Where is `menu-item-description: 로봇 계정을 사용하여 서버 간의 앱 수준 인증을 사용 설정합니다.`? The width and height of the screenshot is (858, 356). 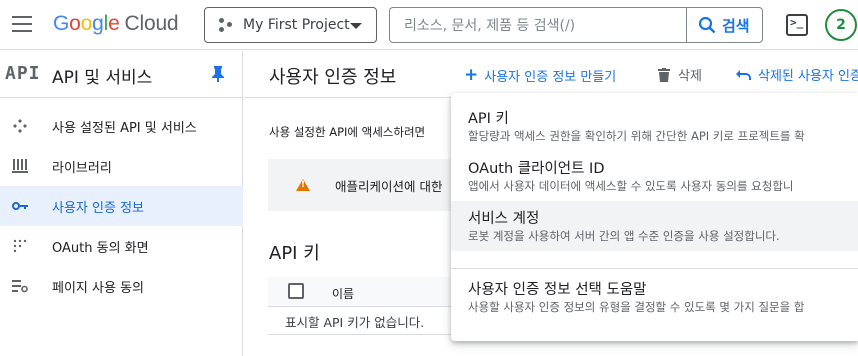
menu-item-description: 로봇 계정을 사용하여 서버 간의 앱 수준 인증을 사용 설정합니다. is located at coordinates (624, 236).